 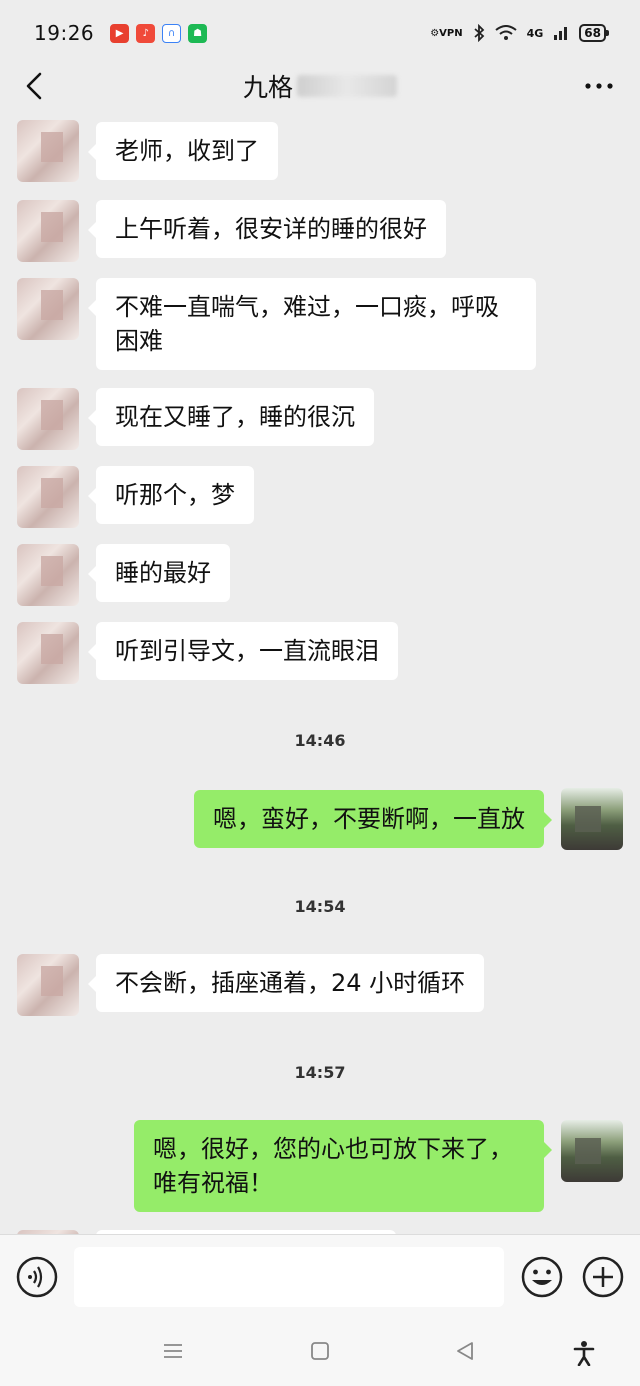 I want to click on home-icon, so click(x=320, y=1351).